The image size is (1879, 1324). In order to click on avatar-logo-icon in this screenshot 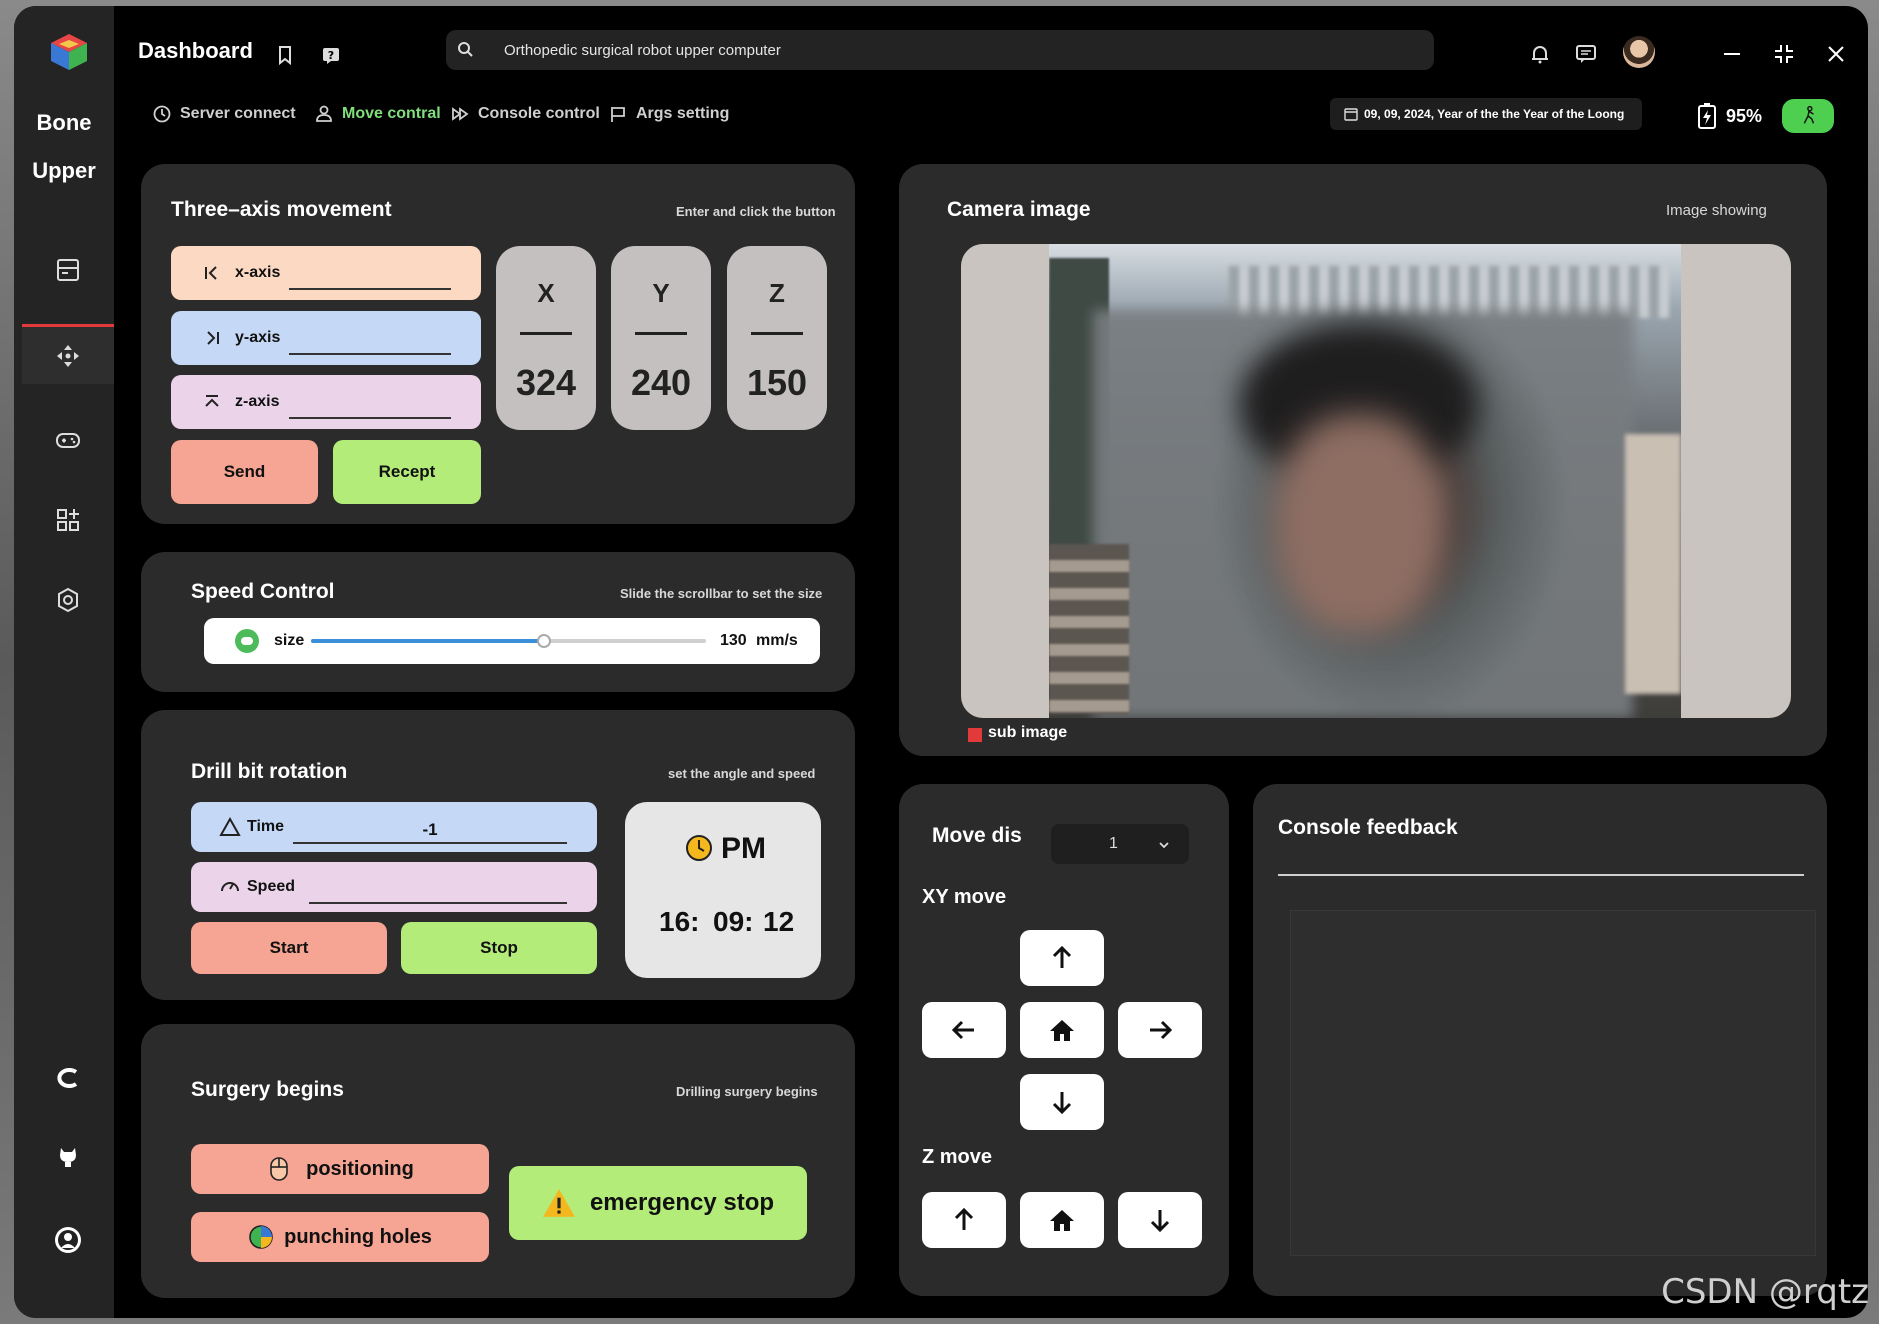, I will do `click(68, 1240)`.